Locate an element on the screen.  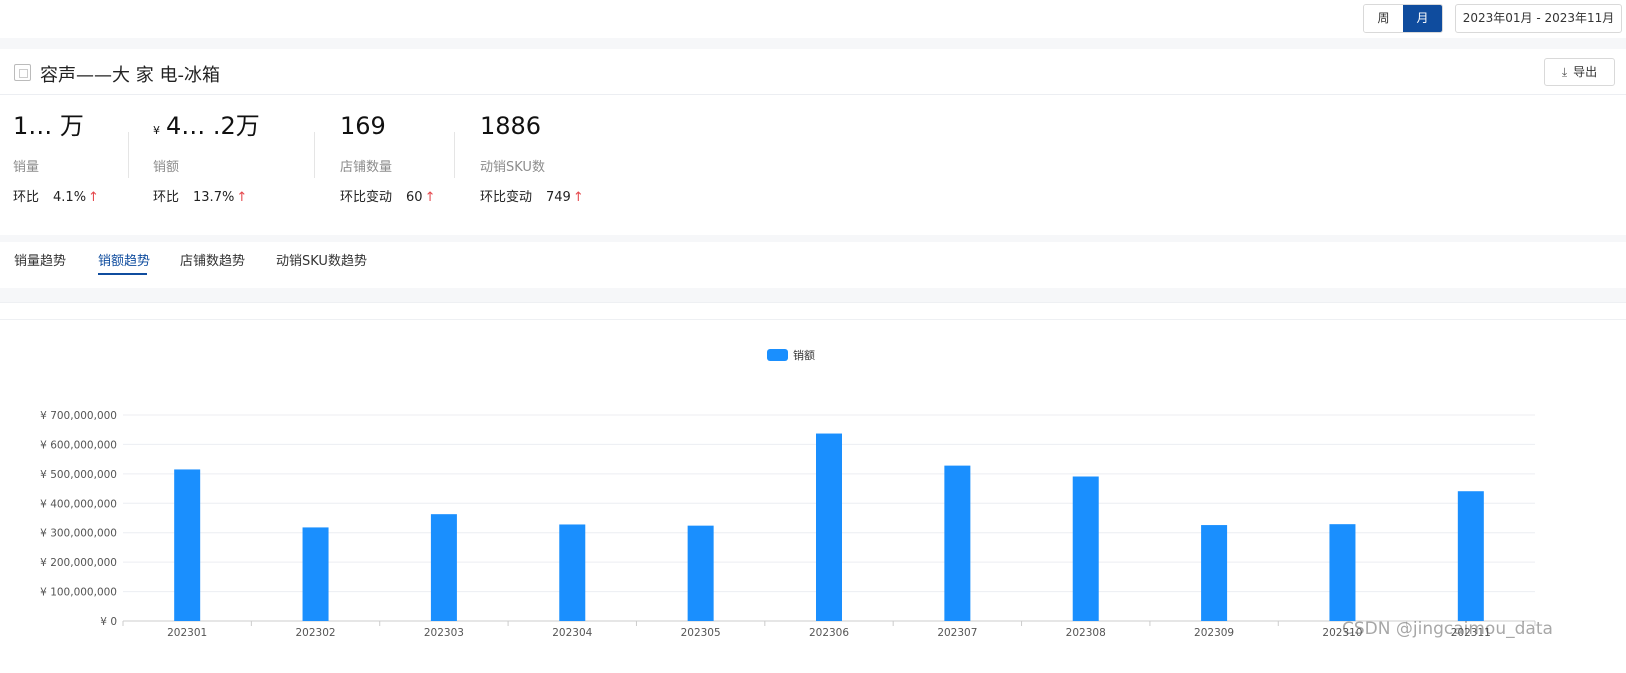
period-week-button: 周 is located at coordinates (1383, 18).